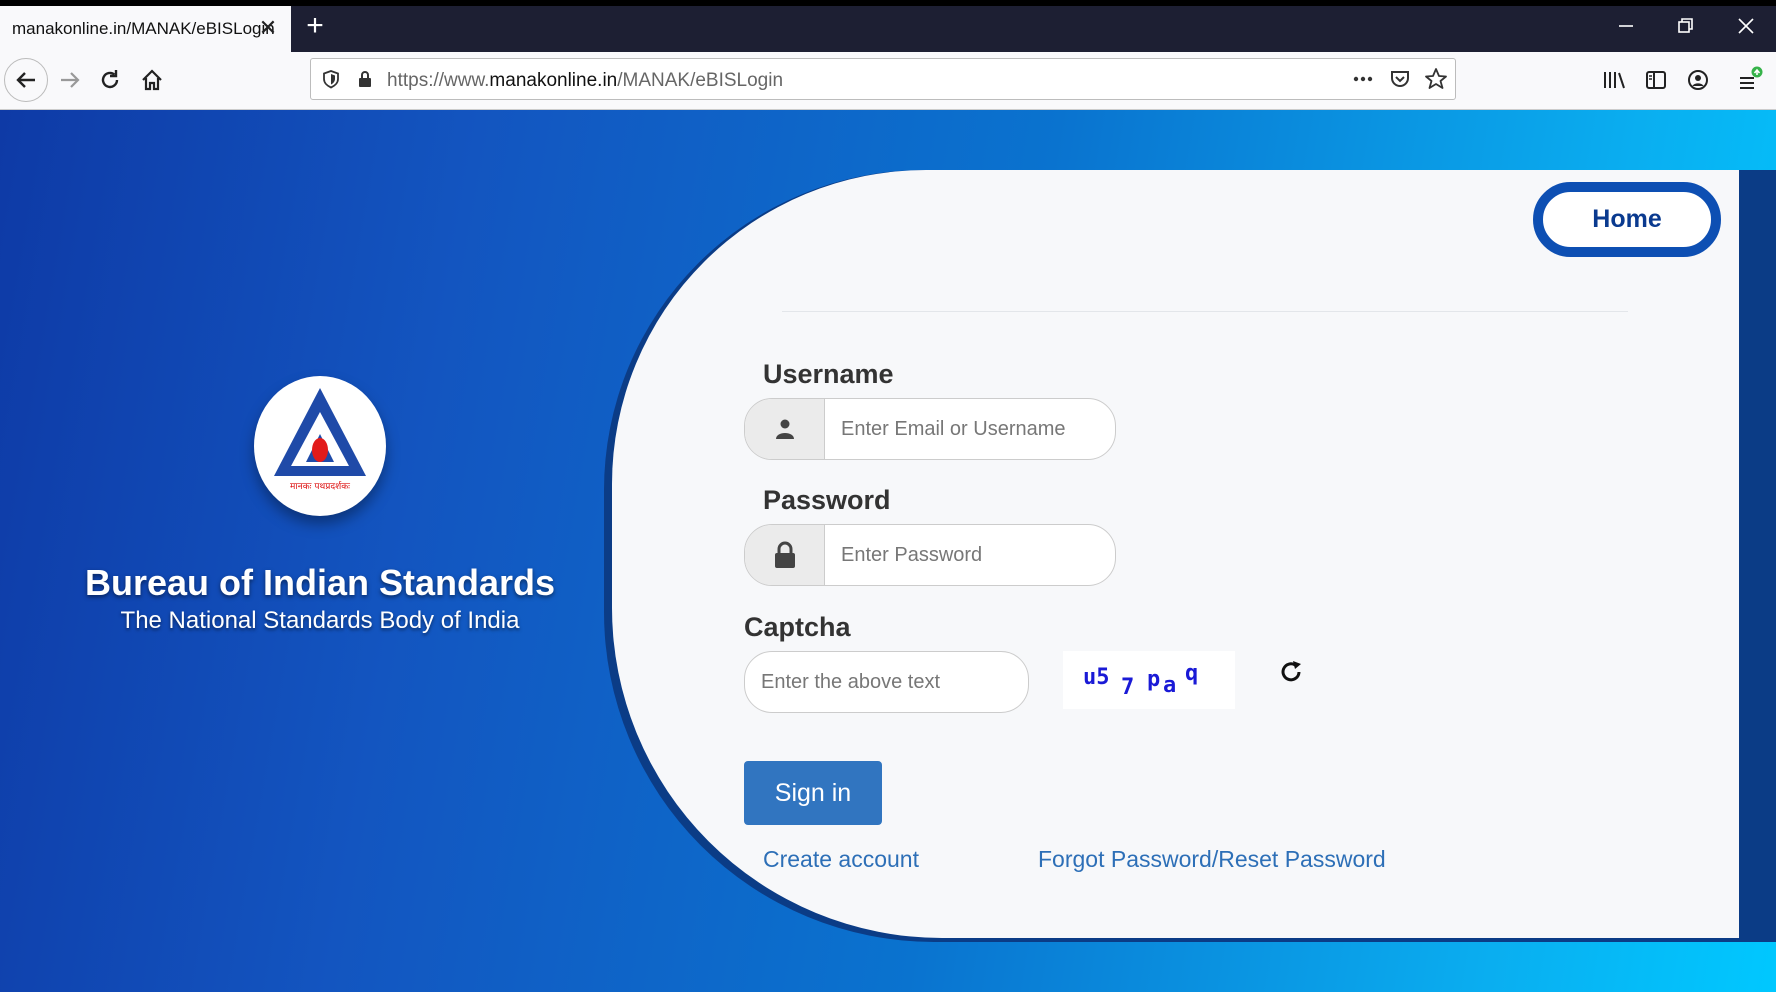  I want to click on captcha-refresh-icon, so click(1292, 672).